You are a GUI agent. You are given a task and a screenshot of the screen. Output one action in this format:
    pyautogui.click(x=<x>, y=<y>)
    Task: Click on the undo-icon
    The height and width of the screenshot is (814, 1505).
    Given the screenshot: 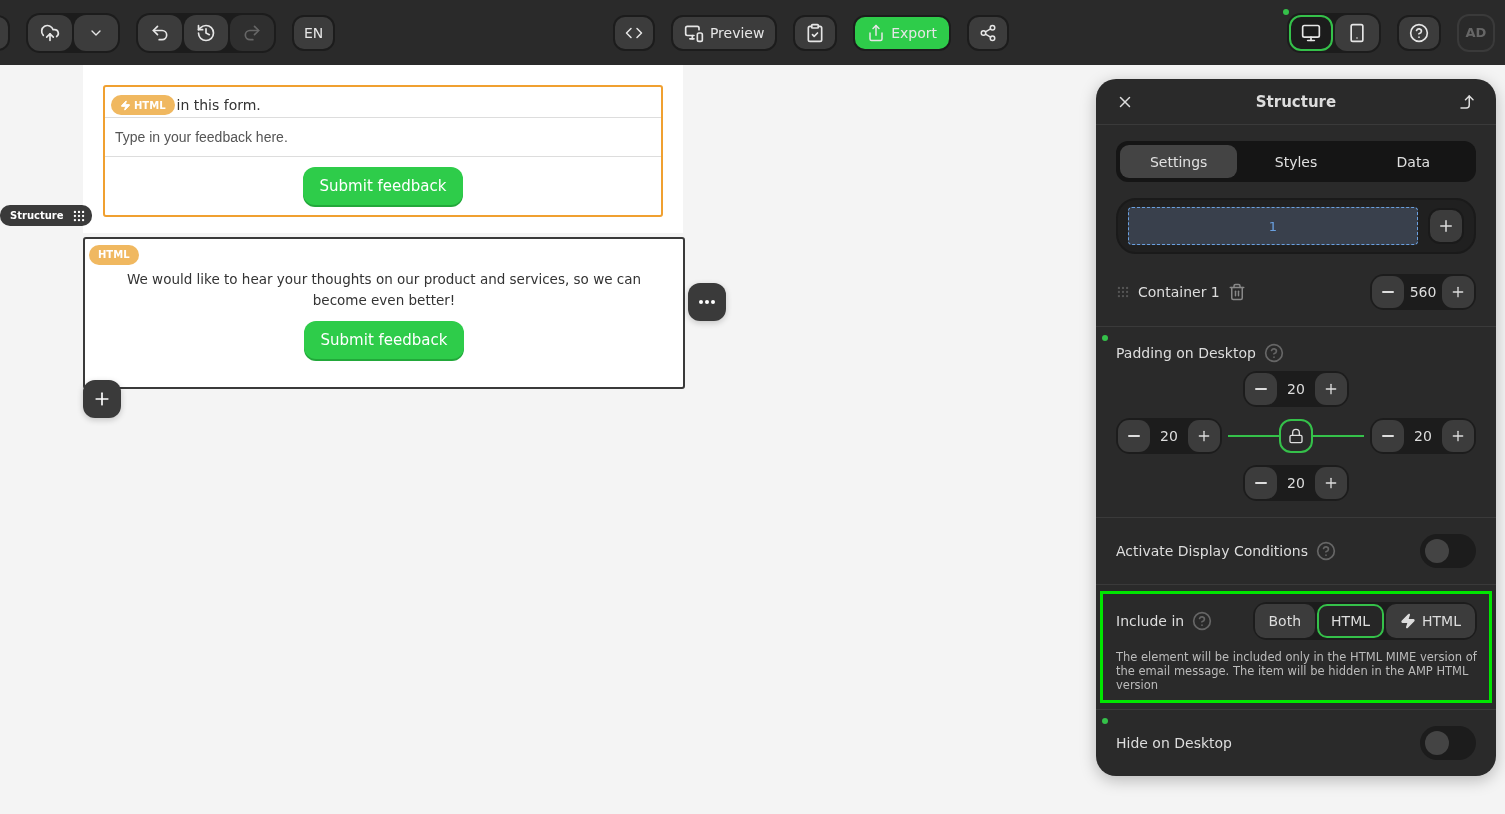 What is the action you would take?
    pyautogui.click(x=160, y=32)
    